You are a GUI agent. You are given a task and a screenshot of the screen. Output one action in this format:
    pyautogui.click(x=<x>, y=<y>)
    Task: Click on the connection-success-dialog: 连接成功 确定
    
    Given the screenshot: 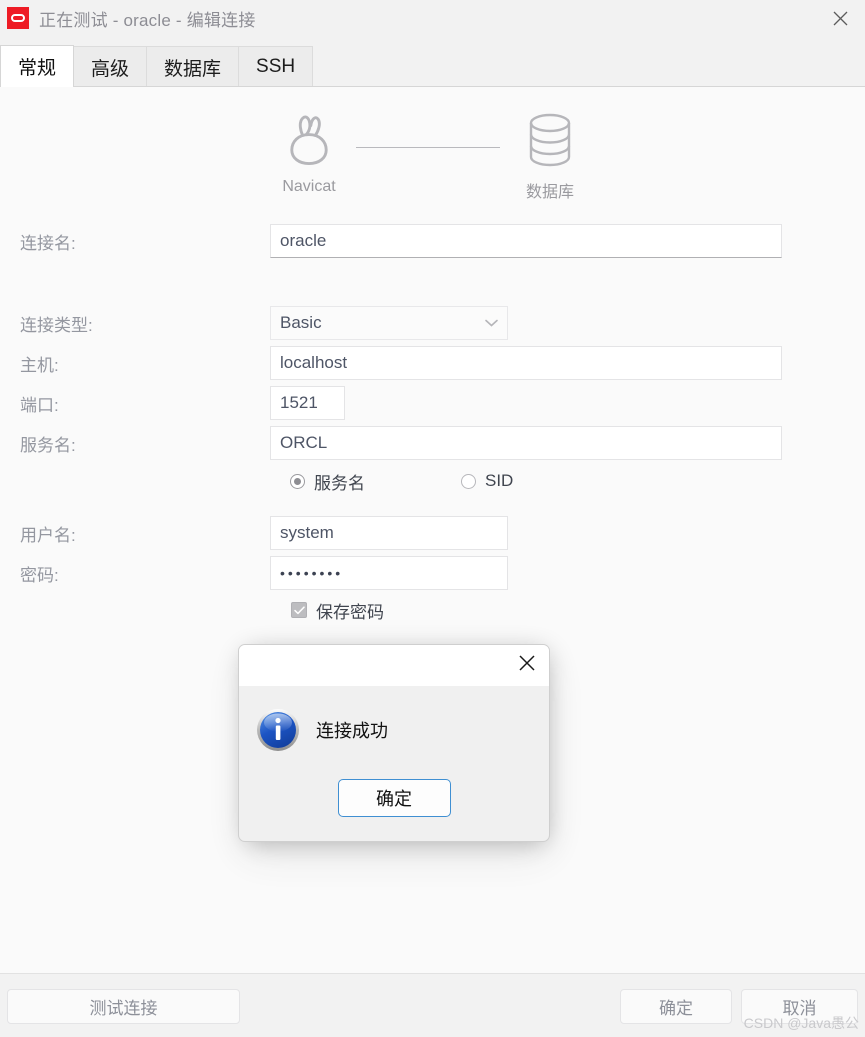 What is the action you would take?
    pyautogui.click(x=394, y=743)
    